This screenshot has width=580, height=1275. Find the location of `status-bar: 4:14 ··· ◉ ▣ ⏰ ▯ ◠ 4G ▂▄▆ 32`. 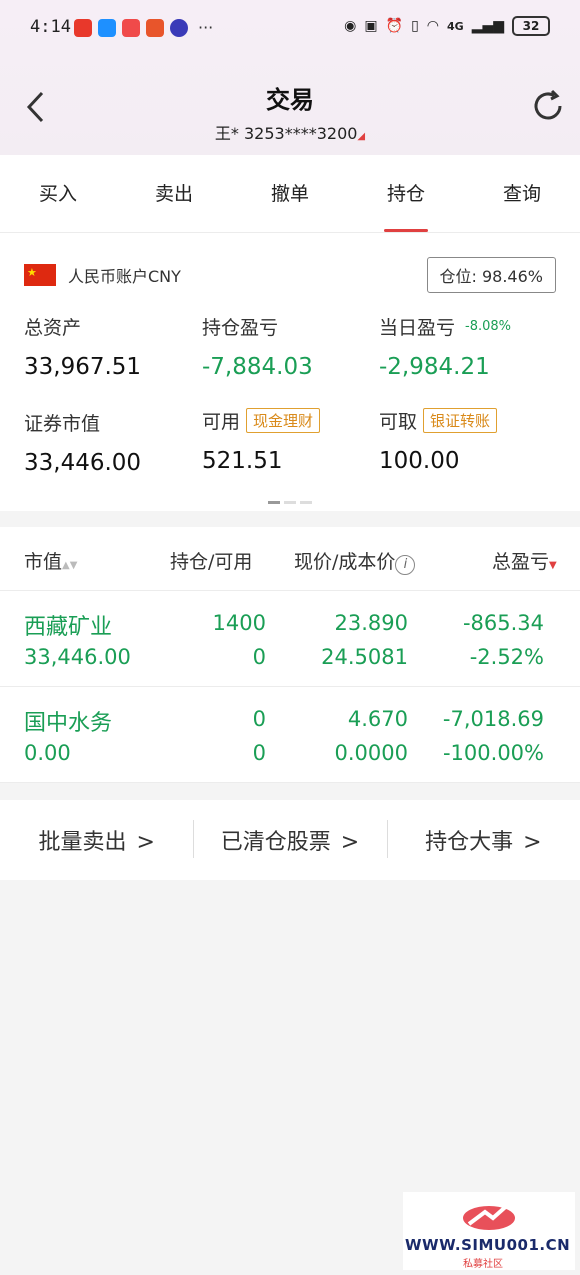

status-bar: 4:14 ··· ◉ ▣ ⏰ ▯ ◠ 4G ▂▄▆ 32 is located at coordinates (290, 28).